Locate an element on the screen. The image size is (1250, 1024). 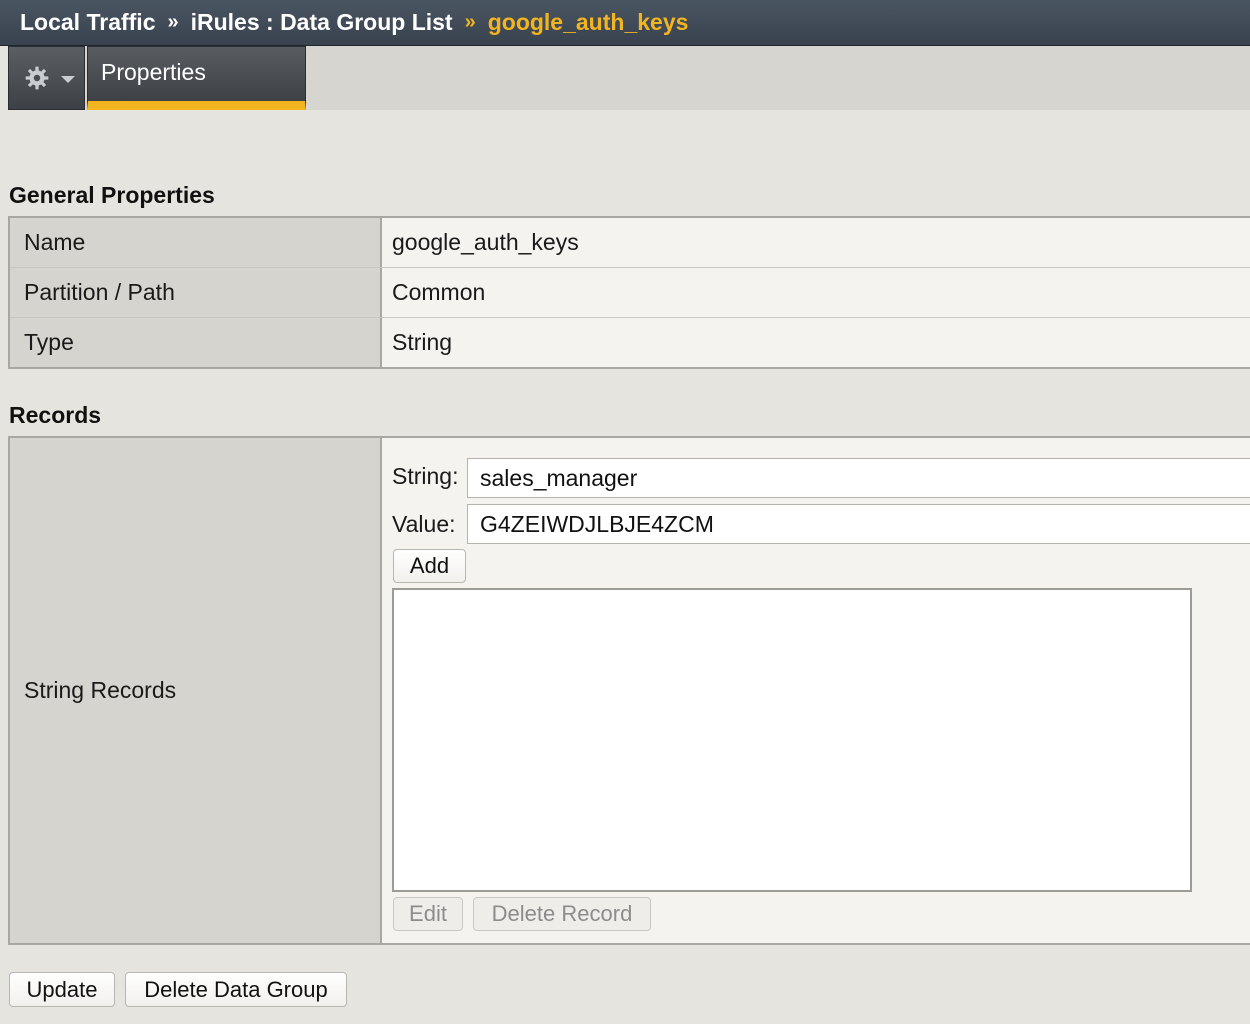
name-label: Name is located at coordinates (196, 242).